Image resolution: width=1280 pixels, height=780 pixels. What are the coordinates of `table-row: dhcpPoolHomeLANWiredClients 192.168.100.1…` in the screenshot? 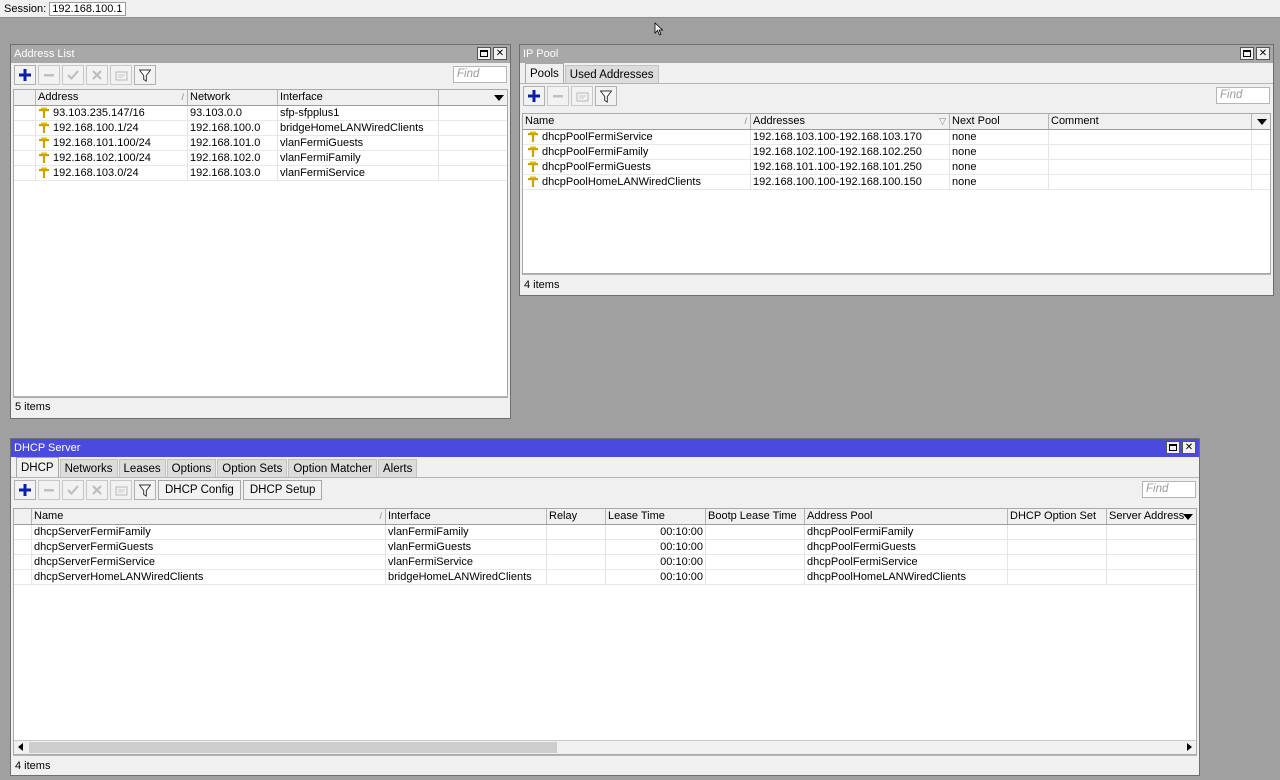 It's located at (896, 182).